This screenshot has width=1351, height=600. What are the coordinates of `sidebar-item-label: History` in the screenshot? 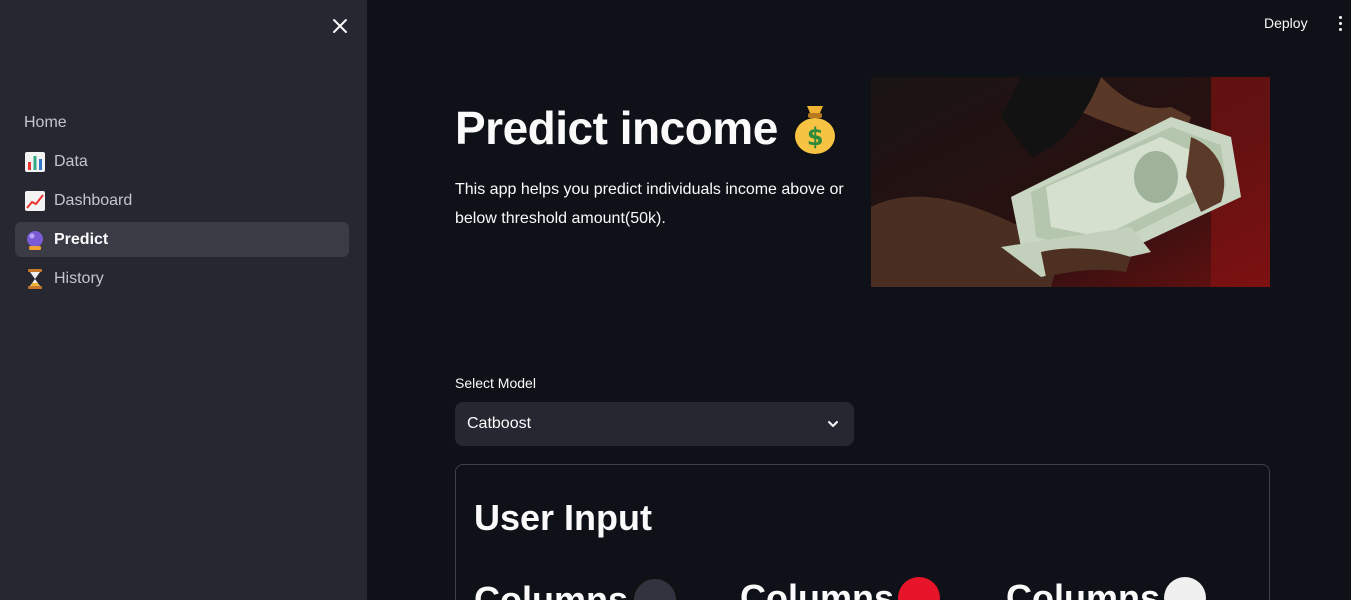 It's located at (79, 278).